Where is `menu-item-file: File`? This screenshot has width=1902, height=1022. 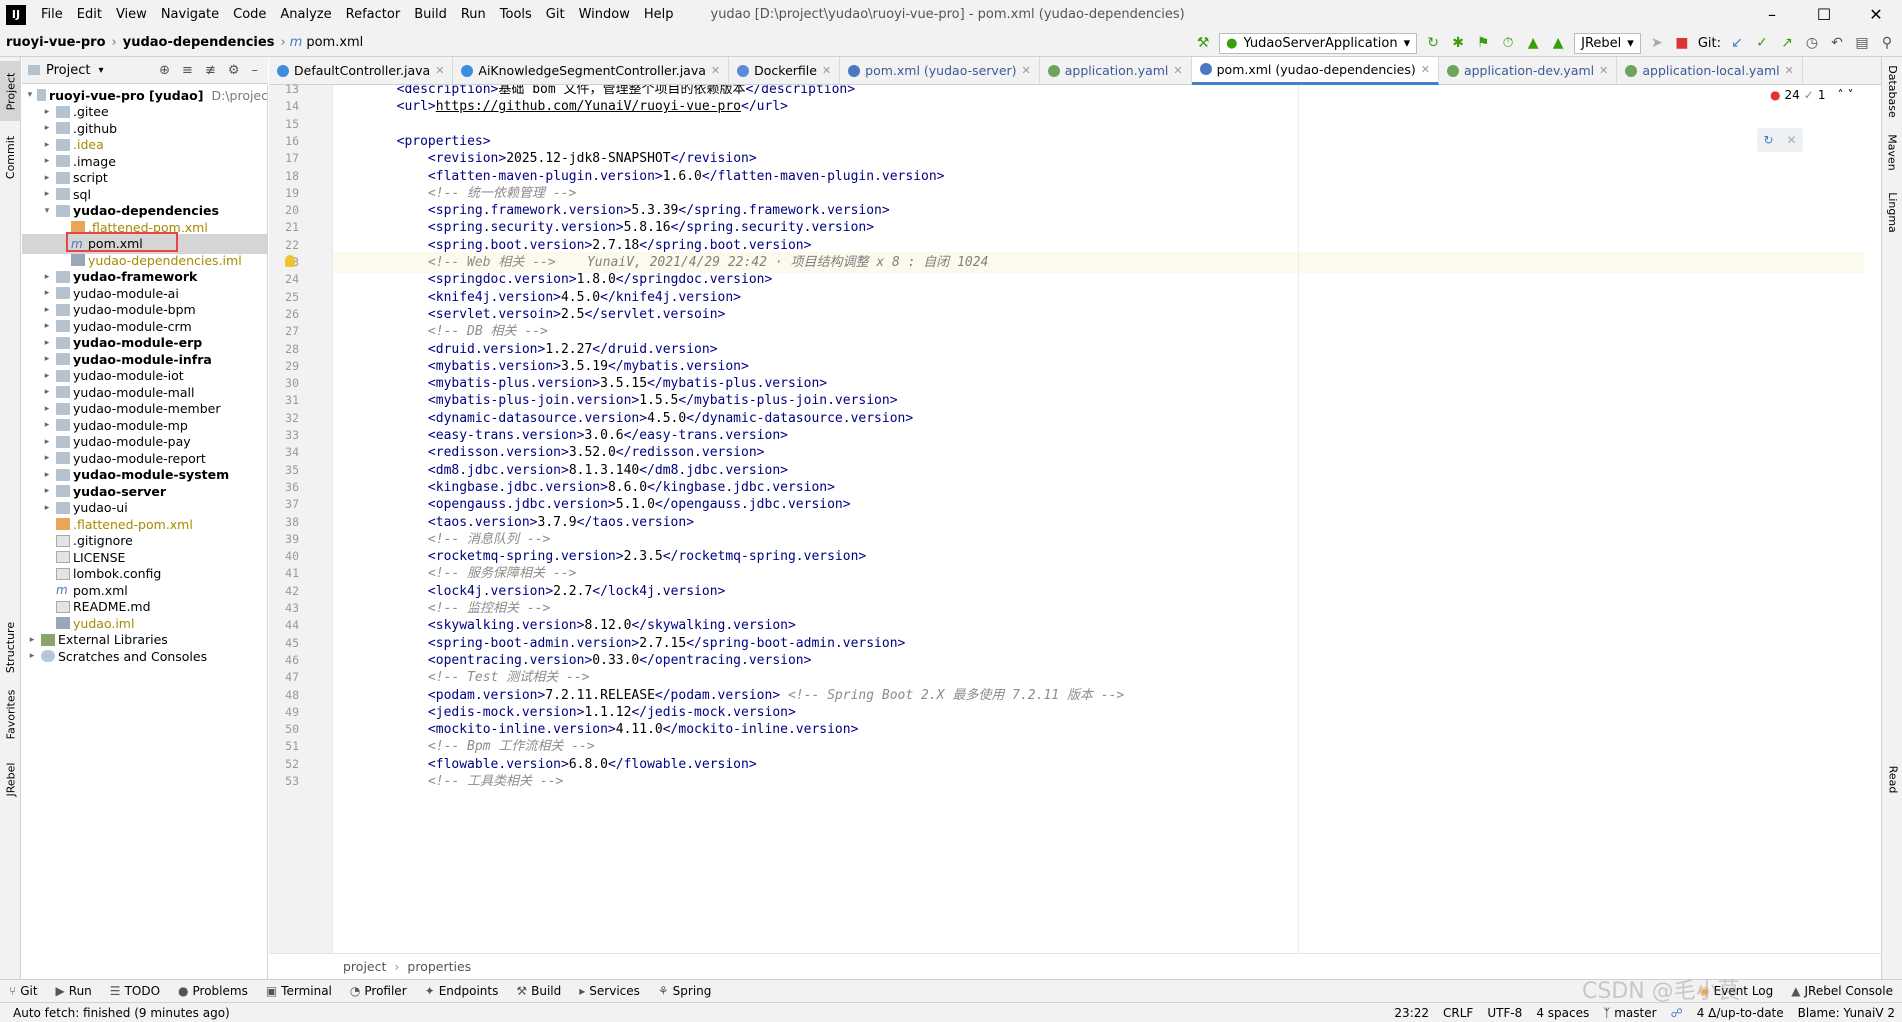 menu-item-file: File is located at coordinates (52, 14).